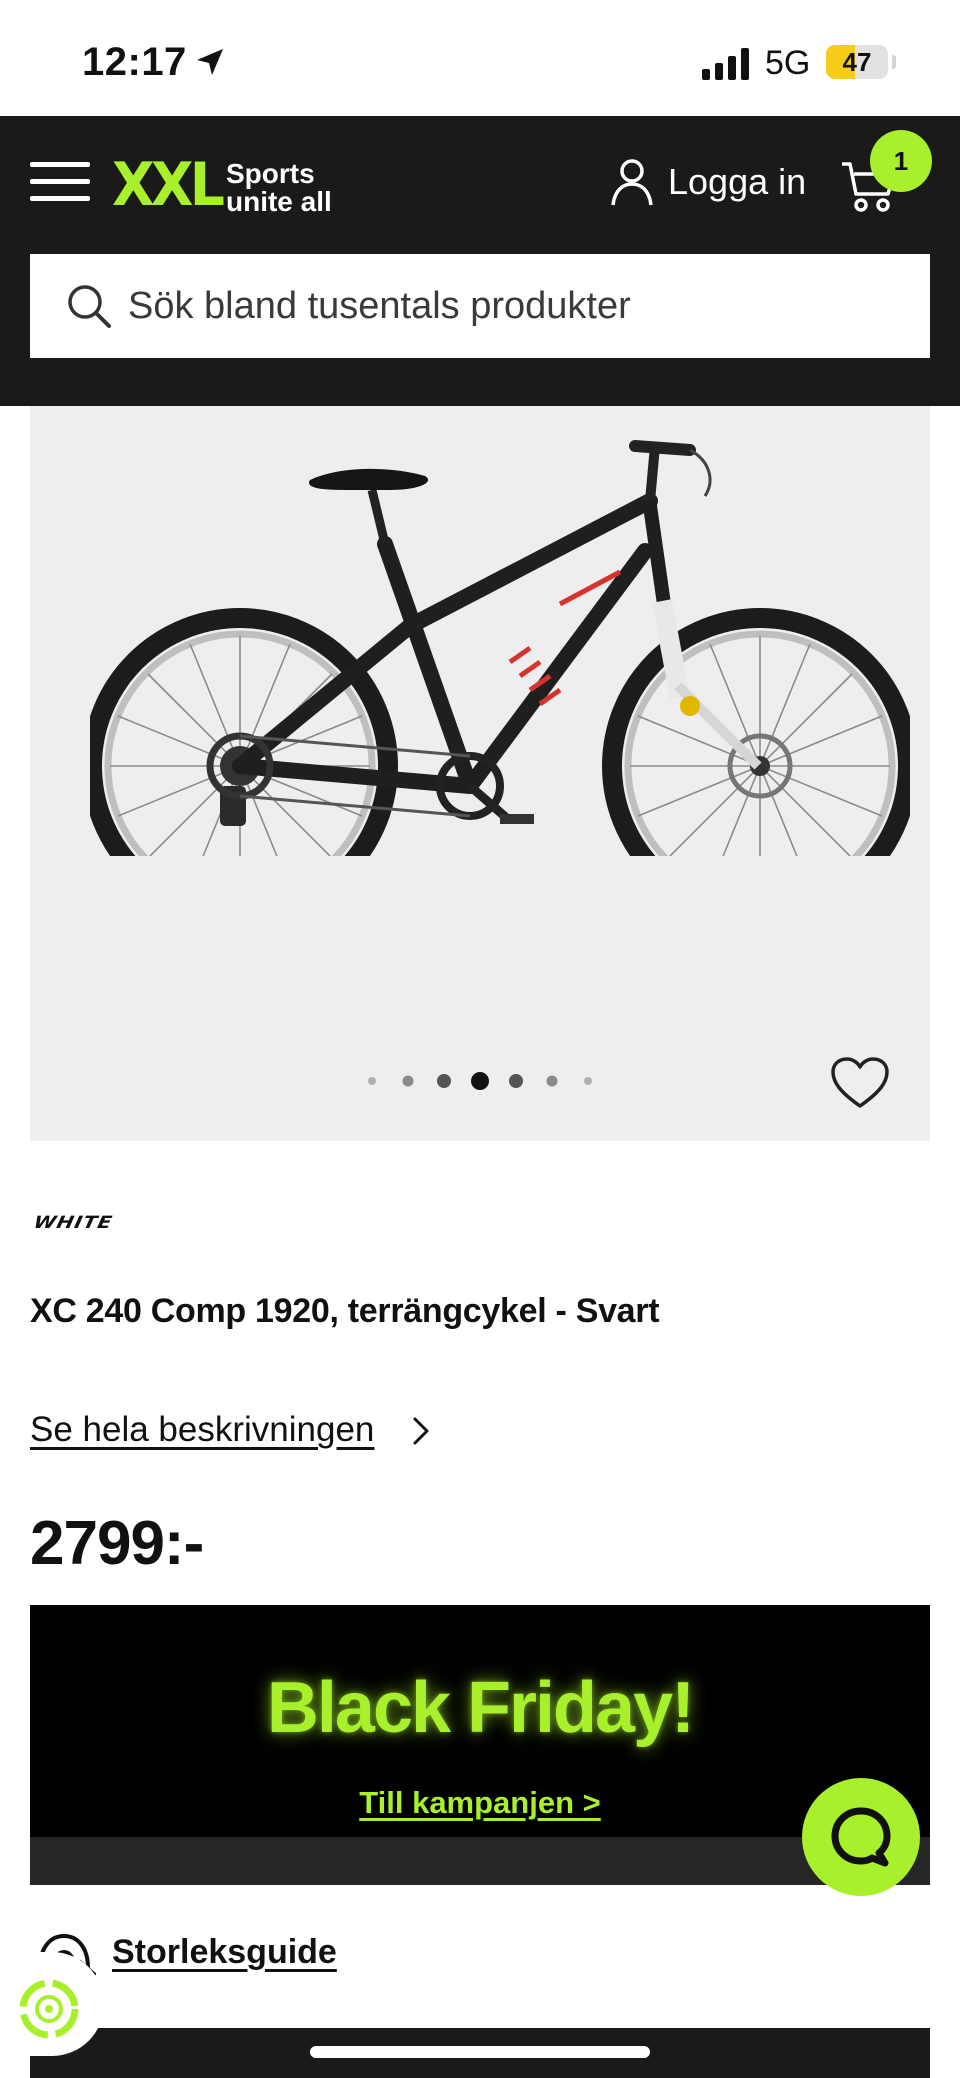 This screenshot has height=2078, width=960. What do you see at coordinates (345, 1311) in the screenshot?
I see `product-title: XC 240 Comp 1920, terrängcykel - Svart` at bounding box center [345, 1311].